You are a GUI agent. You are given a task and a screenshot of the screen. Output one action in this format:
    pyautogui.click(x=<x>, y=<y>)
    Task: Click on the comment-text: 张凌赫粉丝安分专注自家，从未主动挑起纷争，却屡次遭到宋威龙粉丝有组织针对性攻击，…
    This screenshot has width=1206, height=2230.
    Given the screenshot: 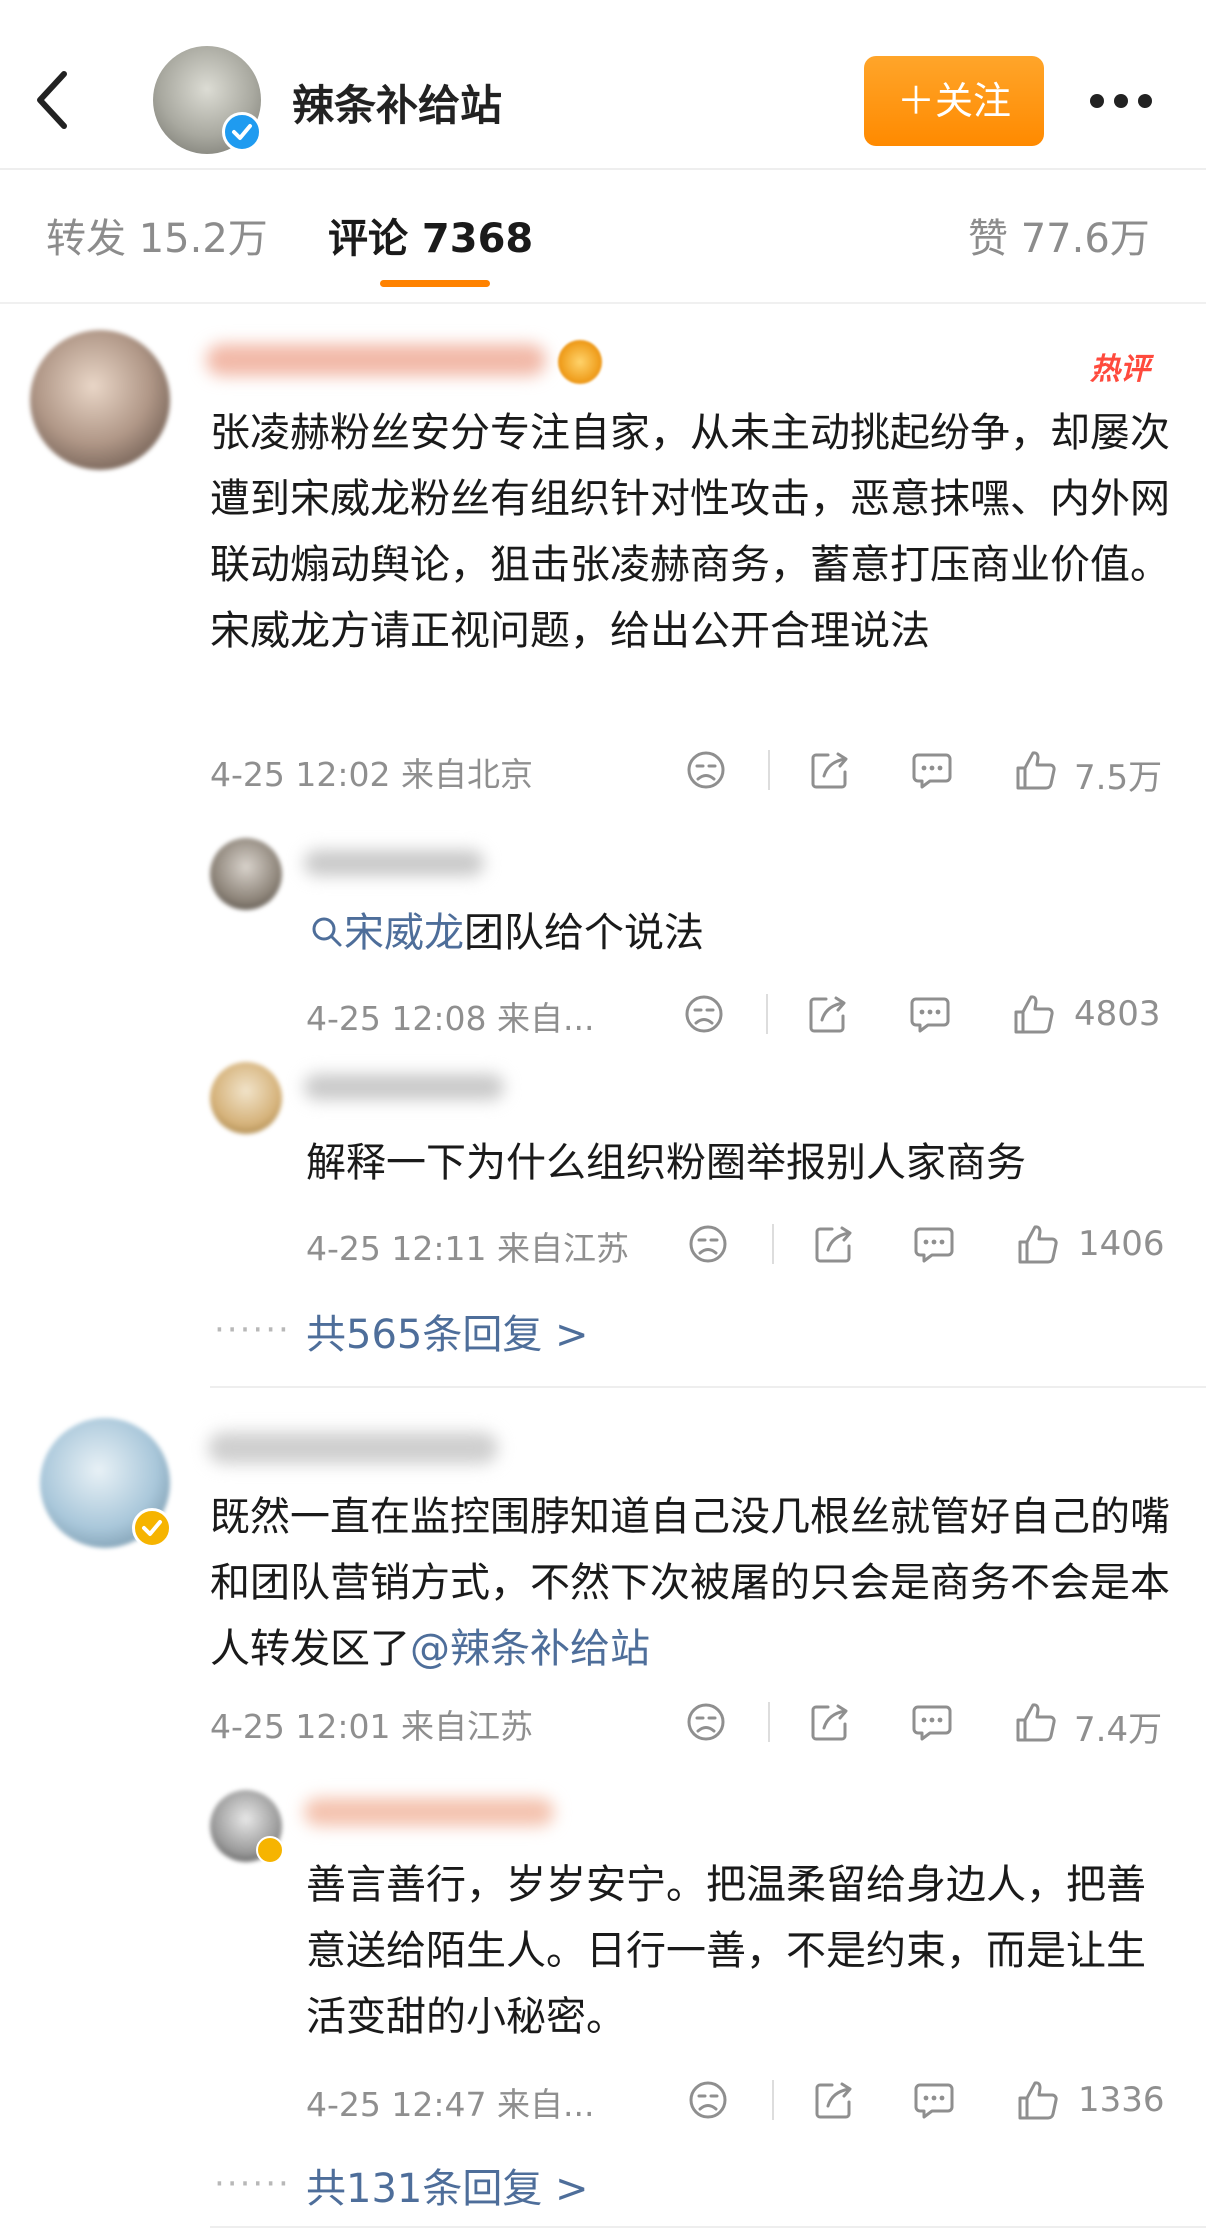 What is the action you would take?
    pyautogui.click(x=690, y=532)
    